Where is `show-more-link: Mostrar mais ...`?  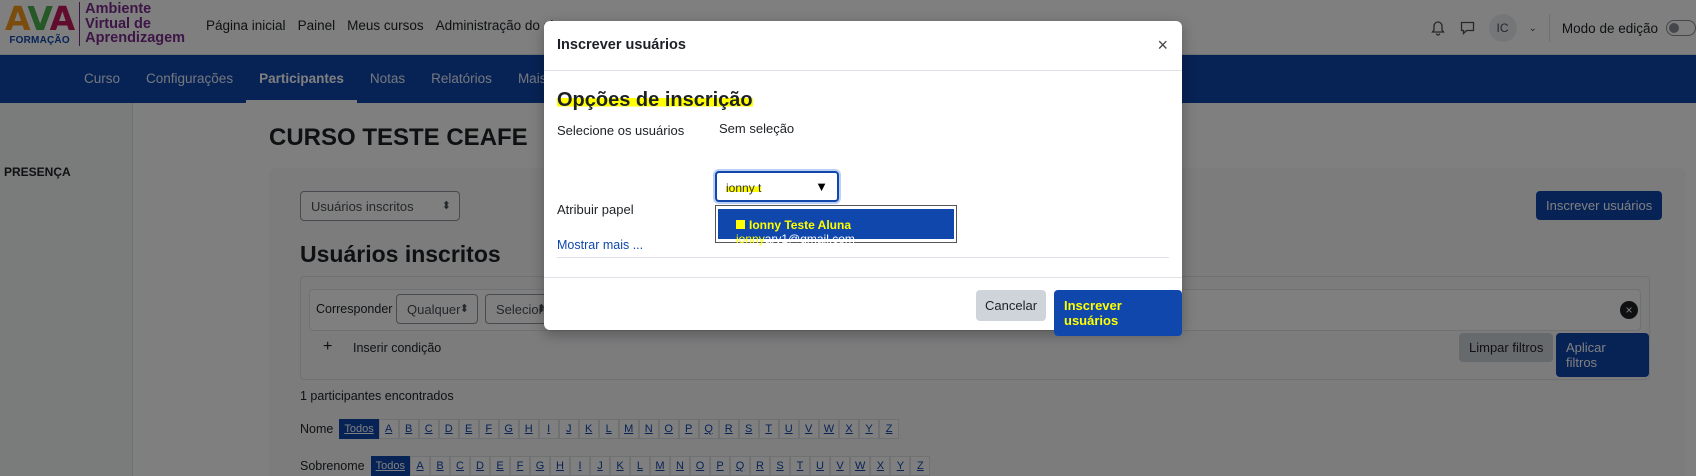
show-more-link: Mostrar mais ... is located at coordinates (600, 245).